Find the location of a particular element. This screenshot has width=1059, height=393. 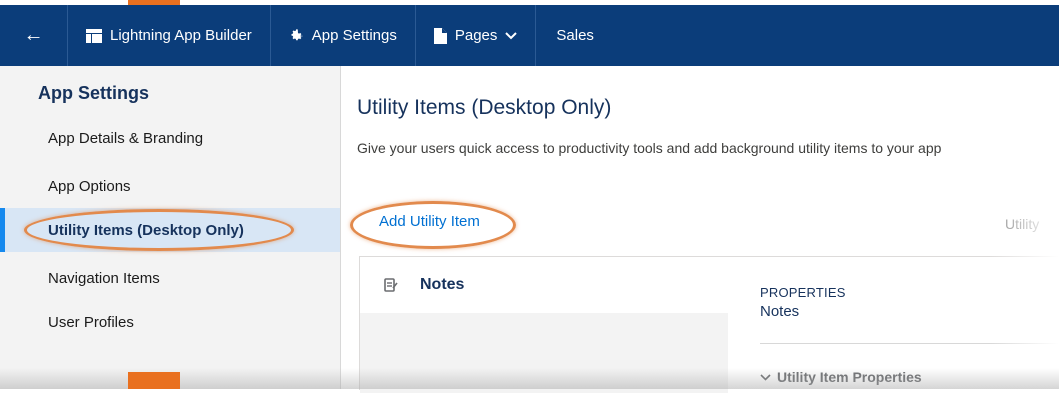

add-utility-item-button: Add Utility Item is located at coordinates (429, 221).